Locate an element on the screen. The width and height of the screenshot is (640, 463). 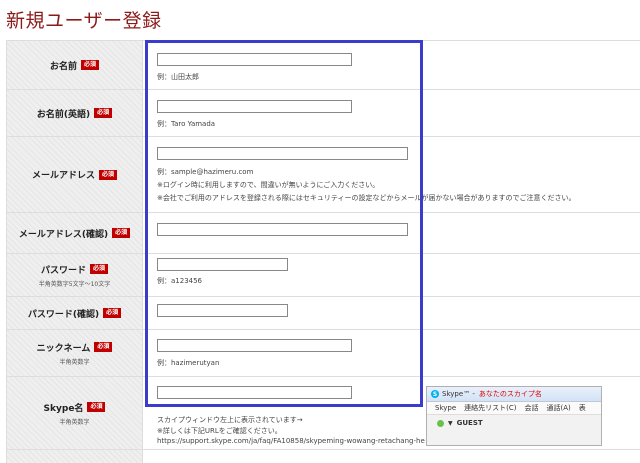
label-cell is located at coordinates (75, 456).